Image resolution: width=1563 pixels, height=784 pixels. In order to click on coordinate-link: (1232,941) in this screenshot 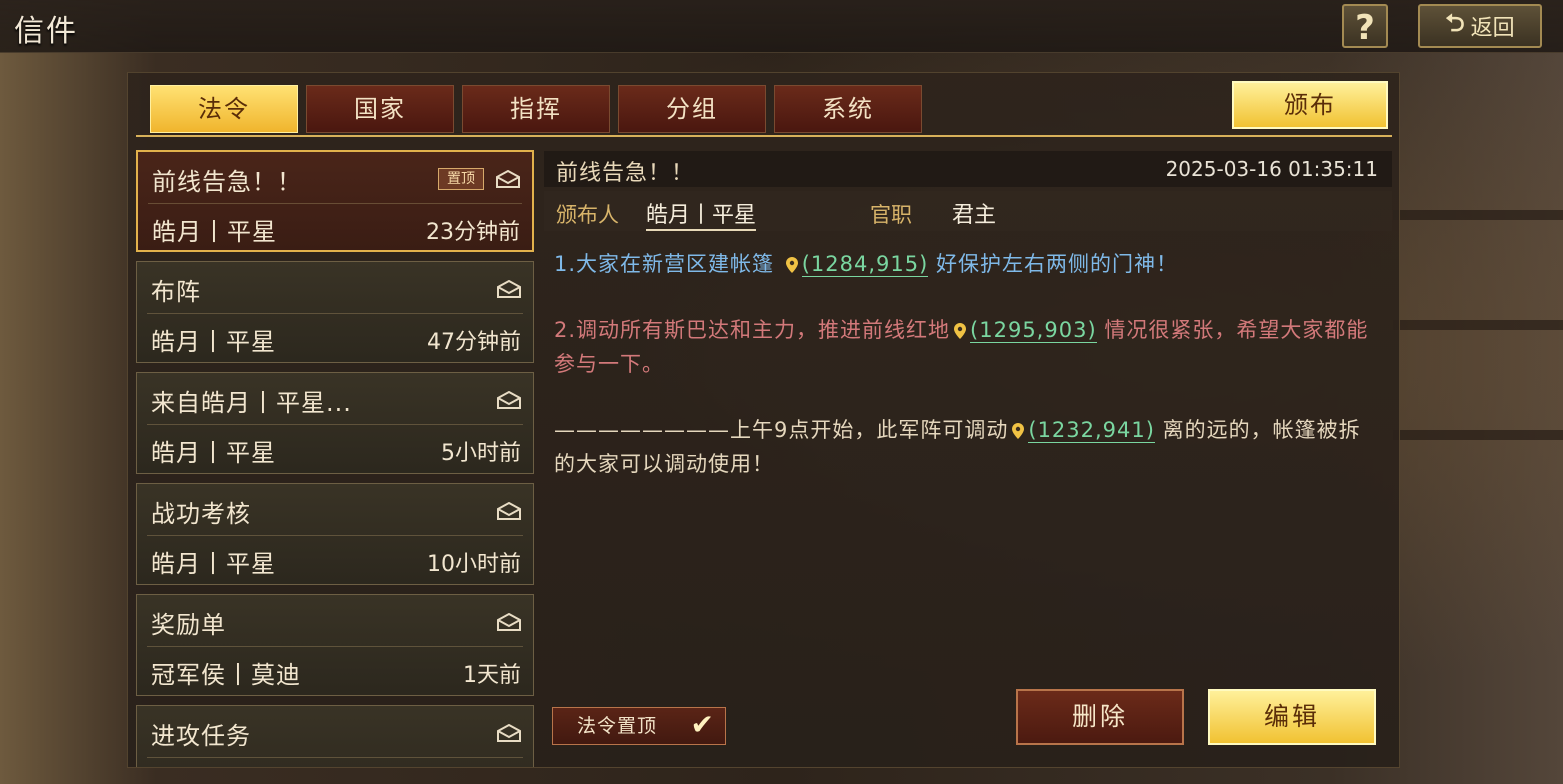, I will do `click(1091, 430)`.